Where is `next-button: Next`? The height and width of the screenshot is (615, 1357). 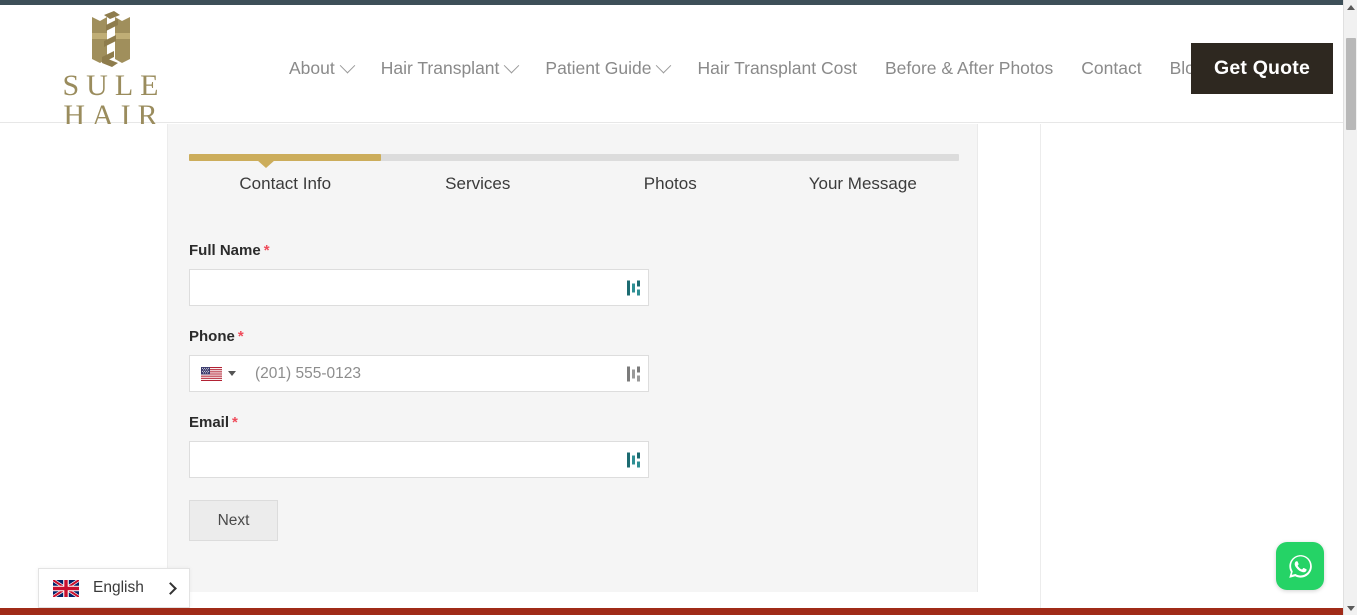
next-button: Next is located at coordinates (233, 520).